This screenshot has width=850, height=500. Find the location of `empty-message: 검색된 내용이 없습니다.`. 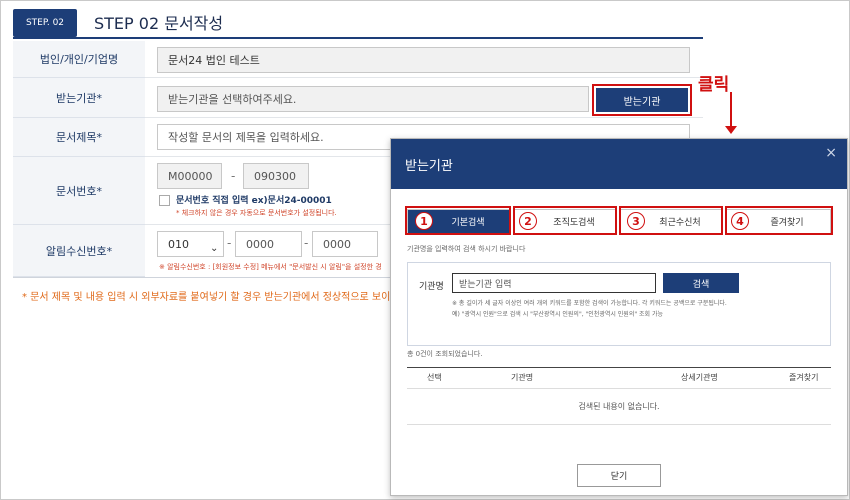

empty-message: 검색된 내용이 없습니다. is located at coordinates (619, 406).